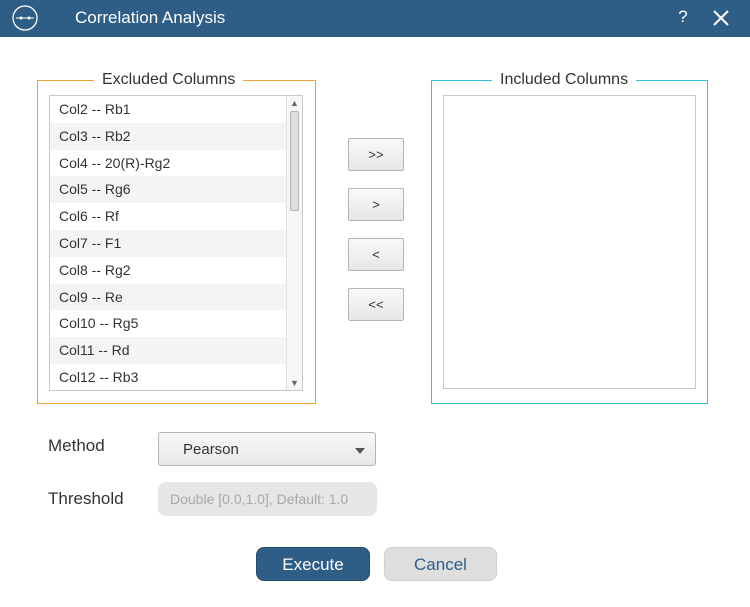 The height and width of the screenshot is (607, 750). I want to click on app-logo-icon, so click(25, 18).